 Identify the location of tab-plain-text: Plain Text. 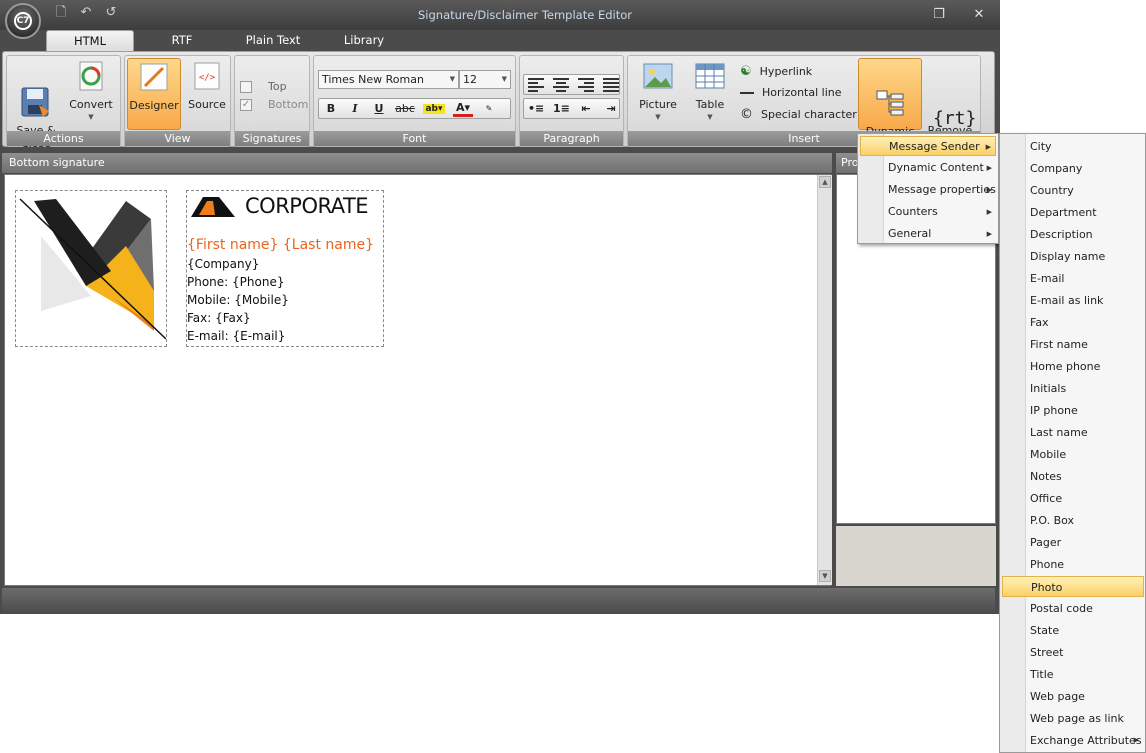
(273, 41).